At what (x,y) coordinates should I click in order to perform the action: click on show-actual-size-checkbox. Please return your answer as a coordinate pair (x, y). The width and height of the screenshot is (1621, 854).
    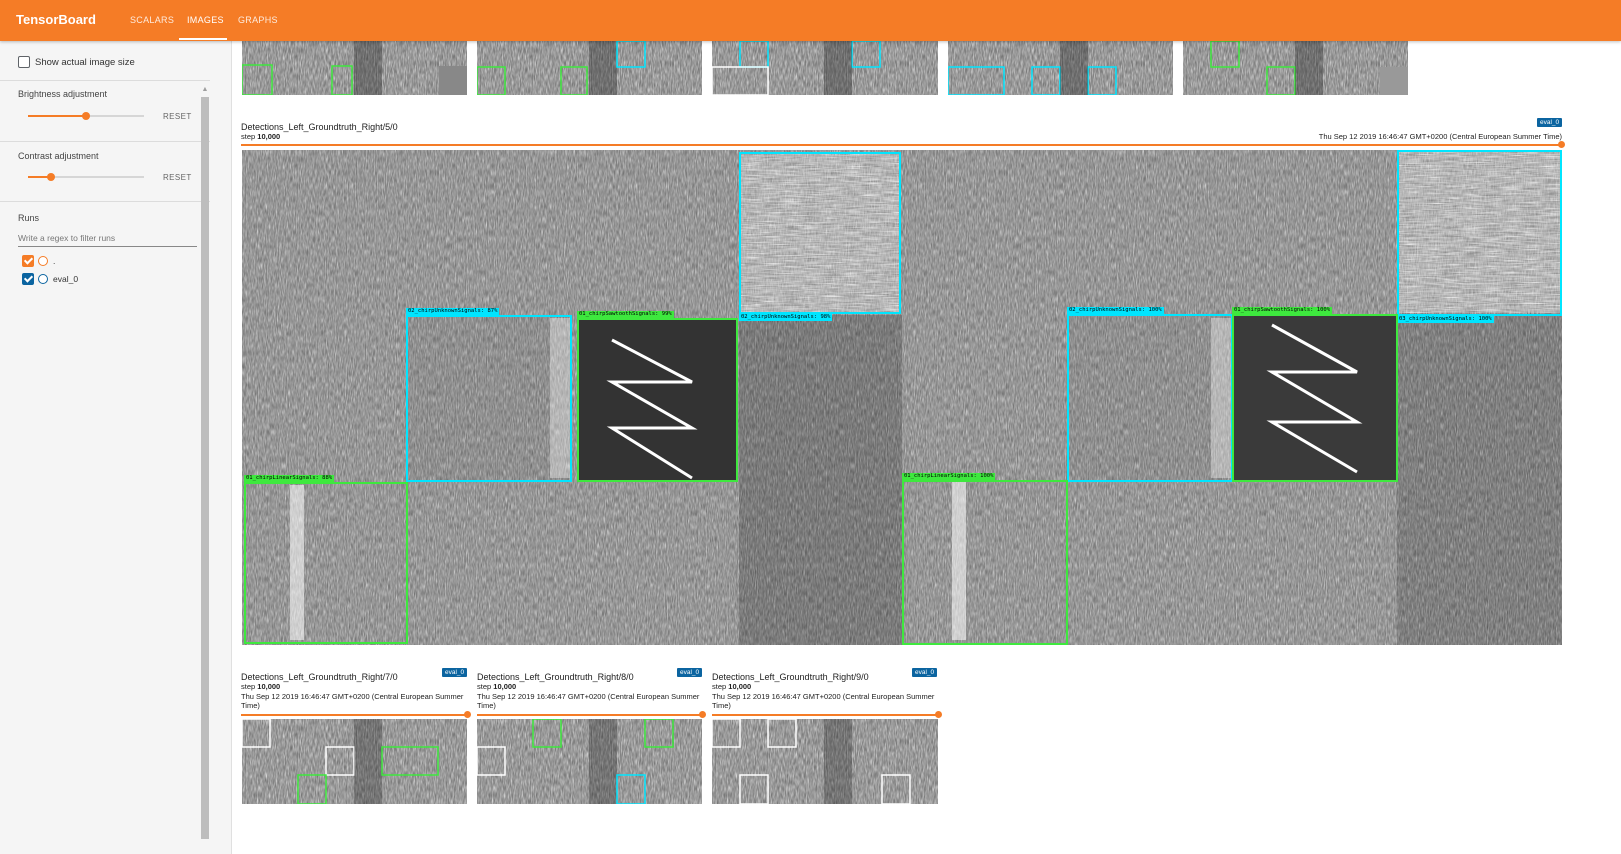
    Looking at the image, I should click on (24, 62).